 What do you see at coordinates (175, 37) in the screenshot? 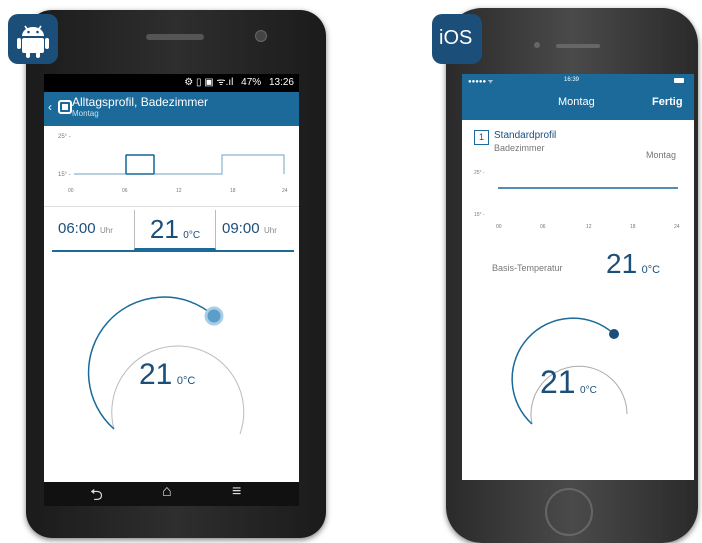
I see `android-speaker` at bounding box center [175, 37].